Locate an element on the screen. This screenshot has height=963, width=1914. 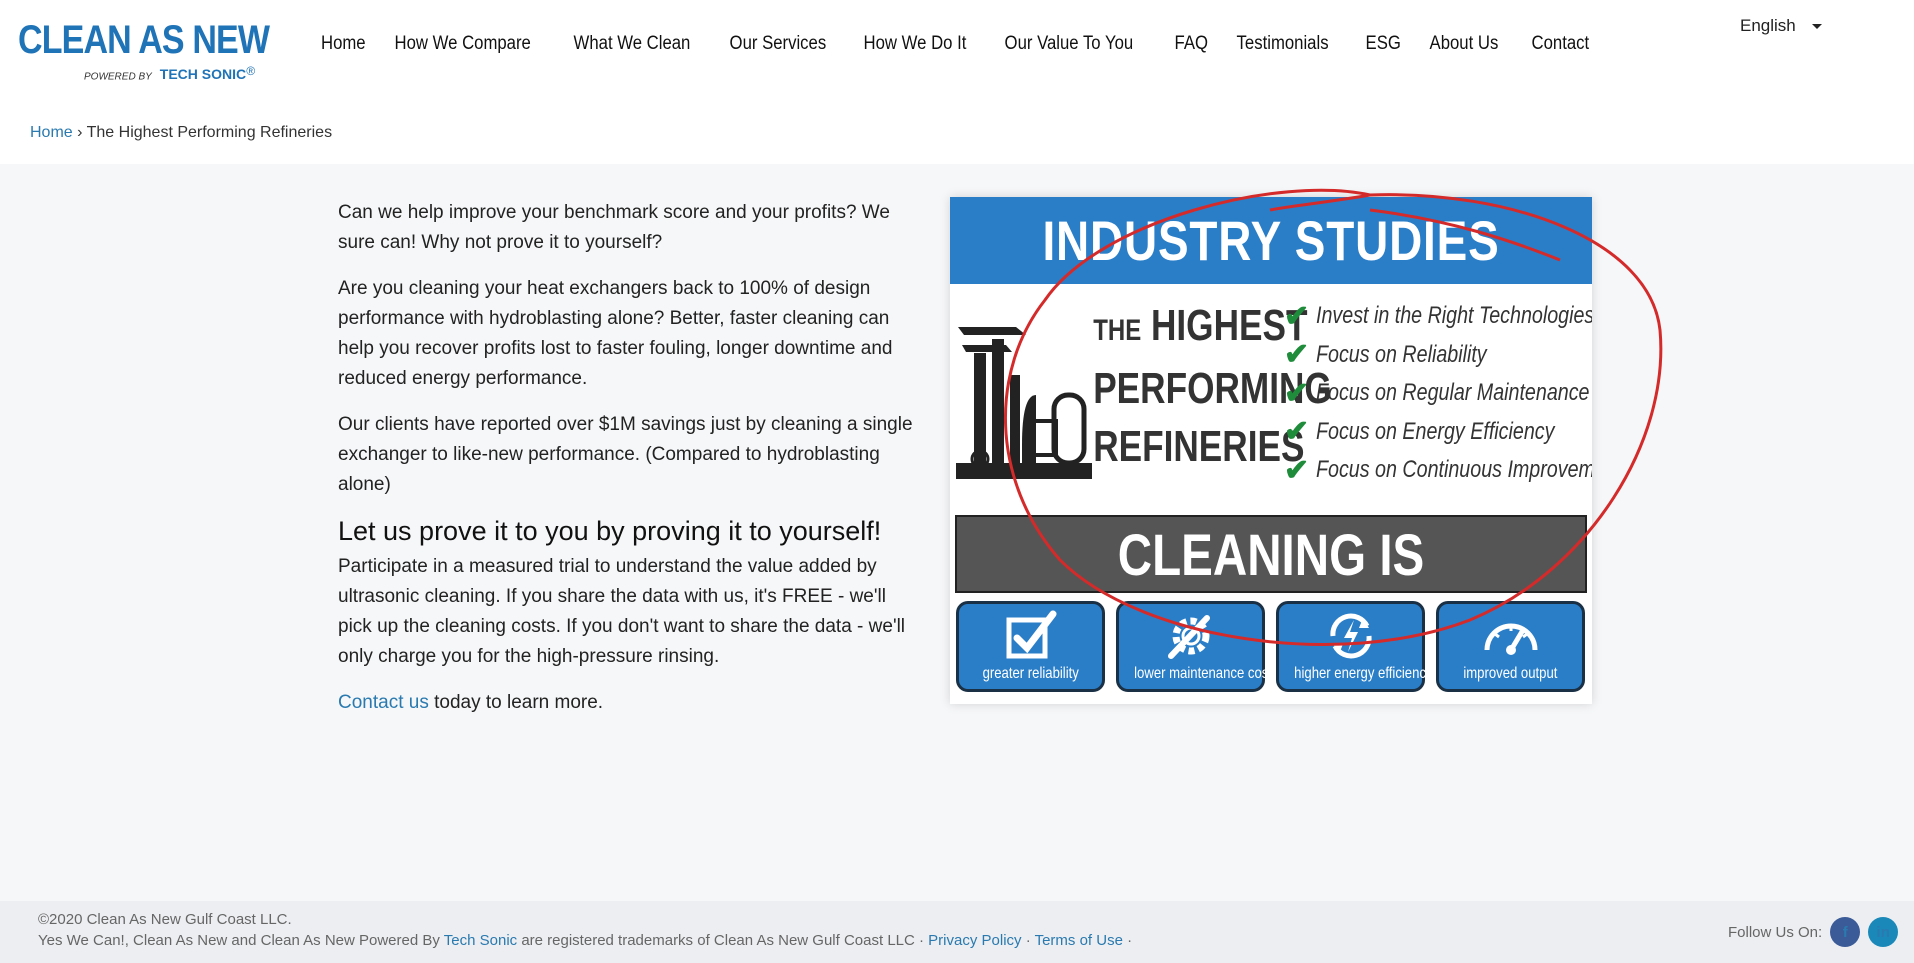
energy-cycle-icon is located at coordinates (1350, 636).